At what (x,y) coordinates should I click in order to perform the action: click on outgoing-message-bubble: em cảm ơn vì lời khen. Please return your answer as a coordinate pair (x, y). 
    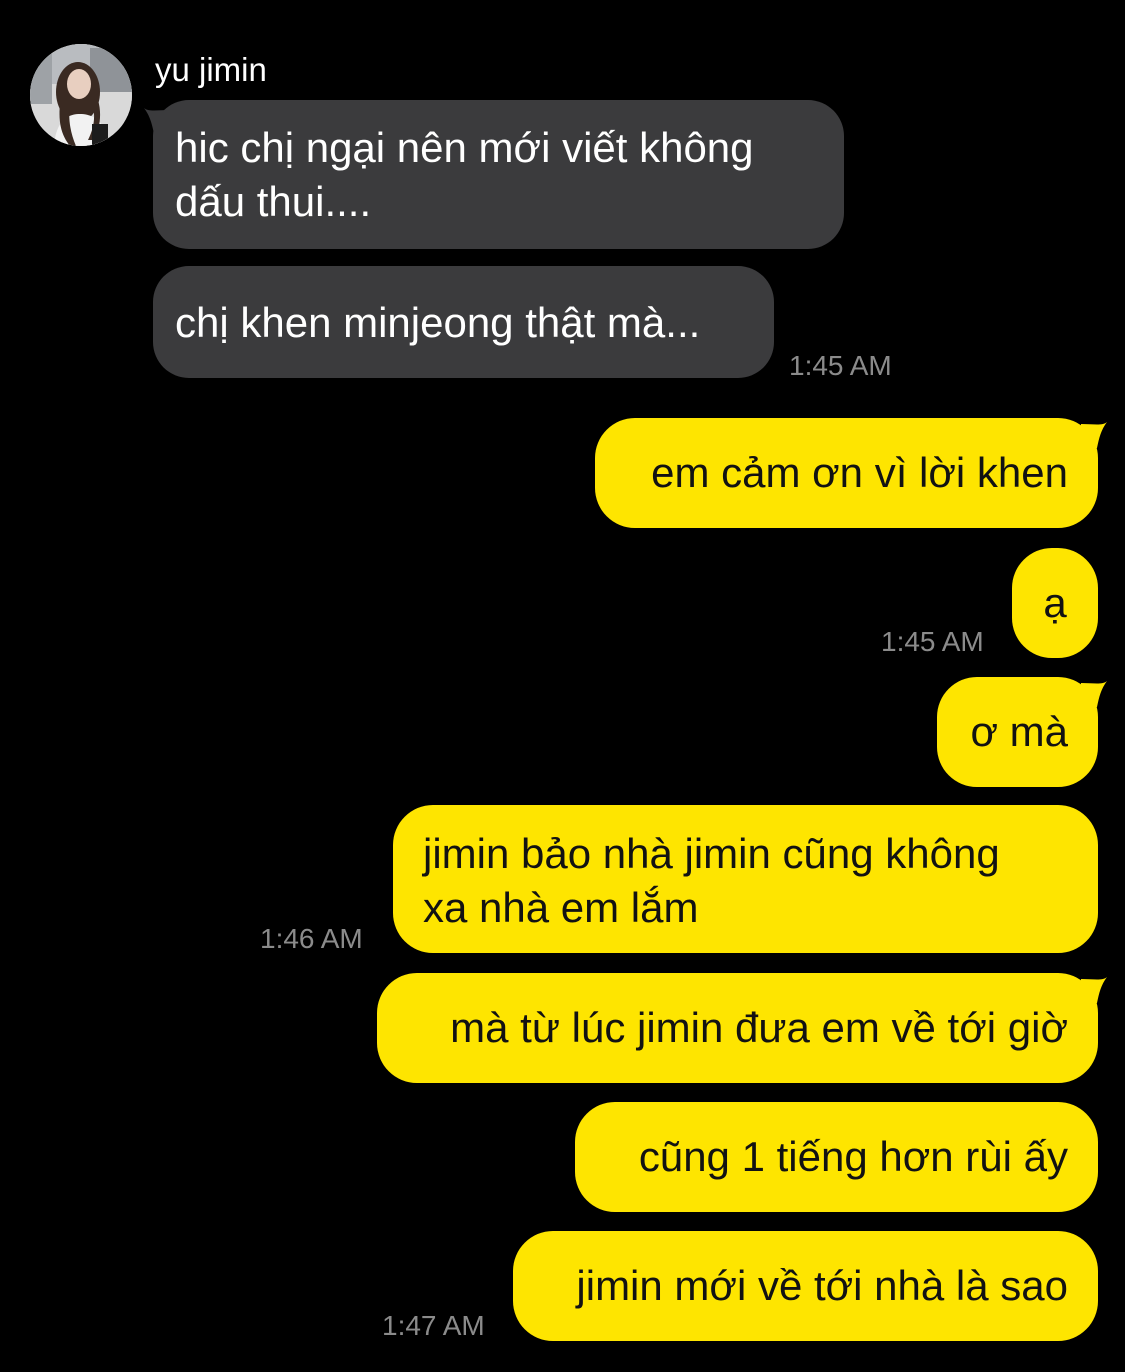
    Looking at the image, I should click on (851, 473).